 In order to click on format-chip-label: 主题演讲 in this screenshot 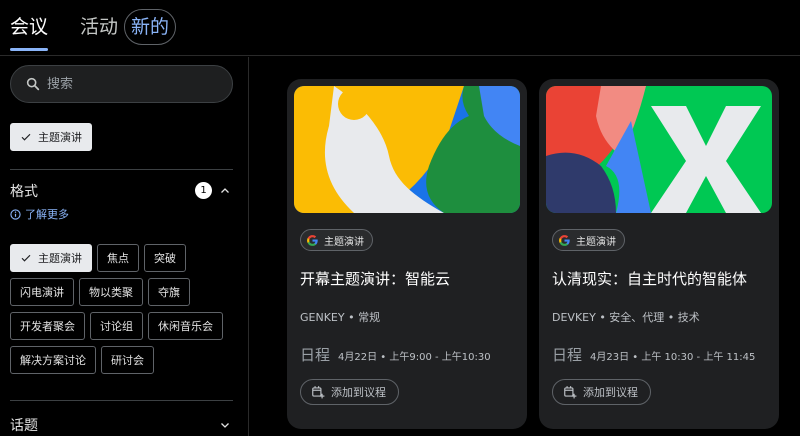, I will do `click(60, 258)`.